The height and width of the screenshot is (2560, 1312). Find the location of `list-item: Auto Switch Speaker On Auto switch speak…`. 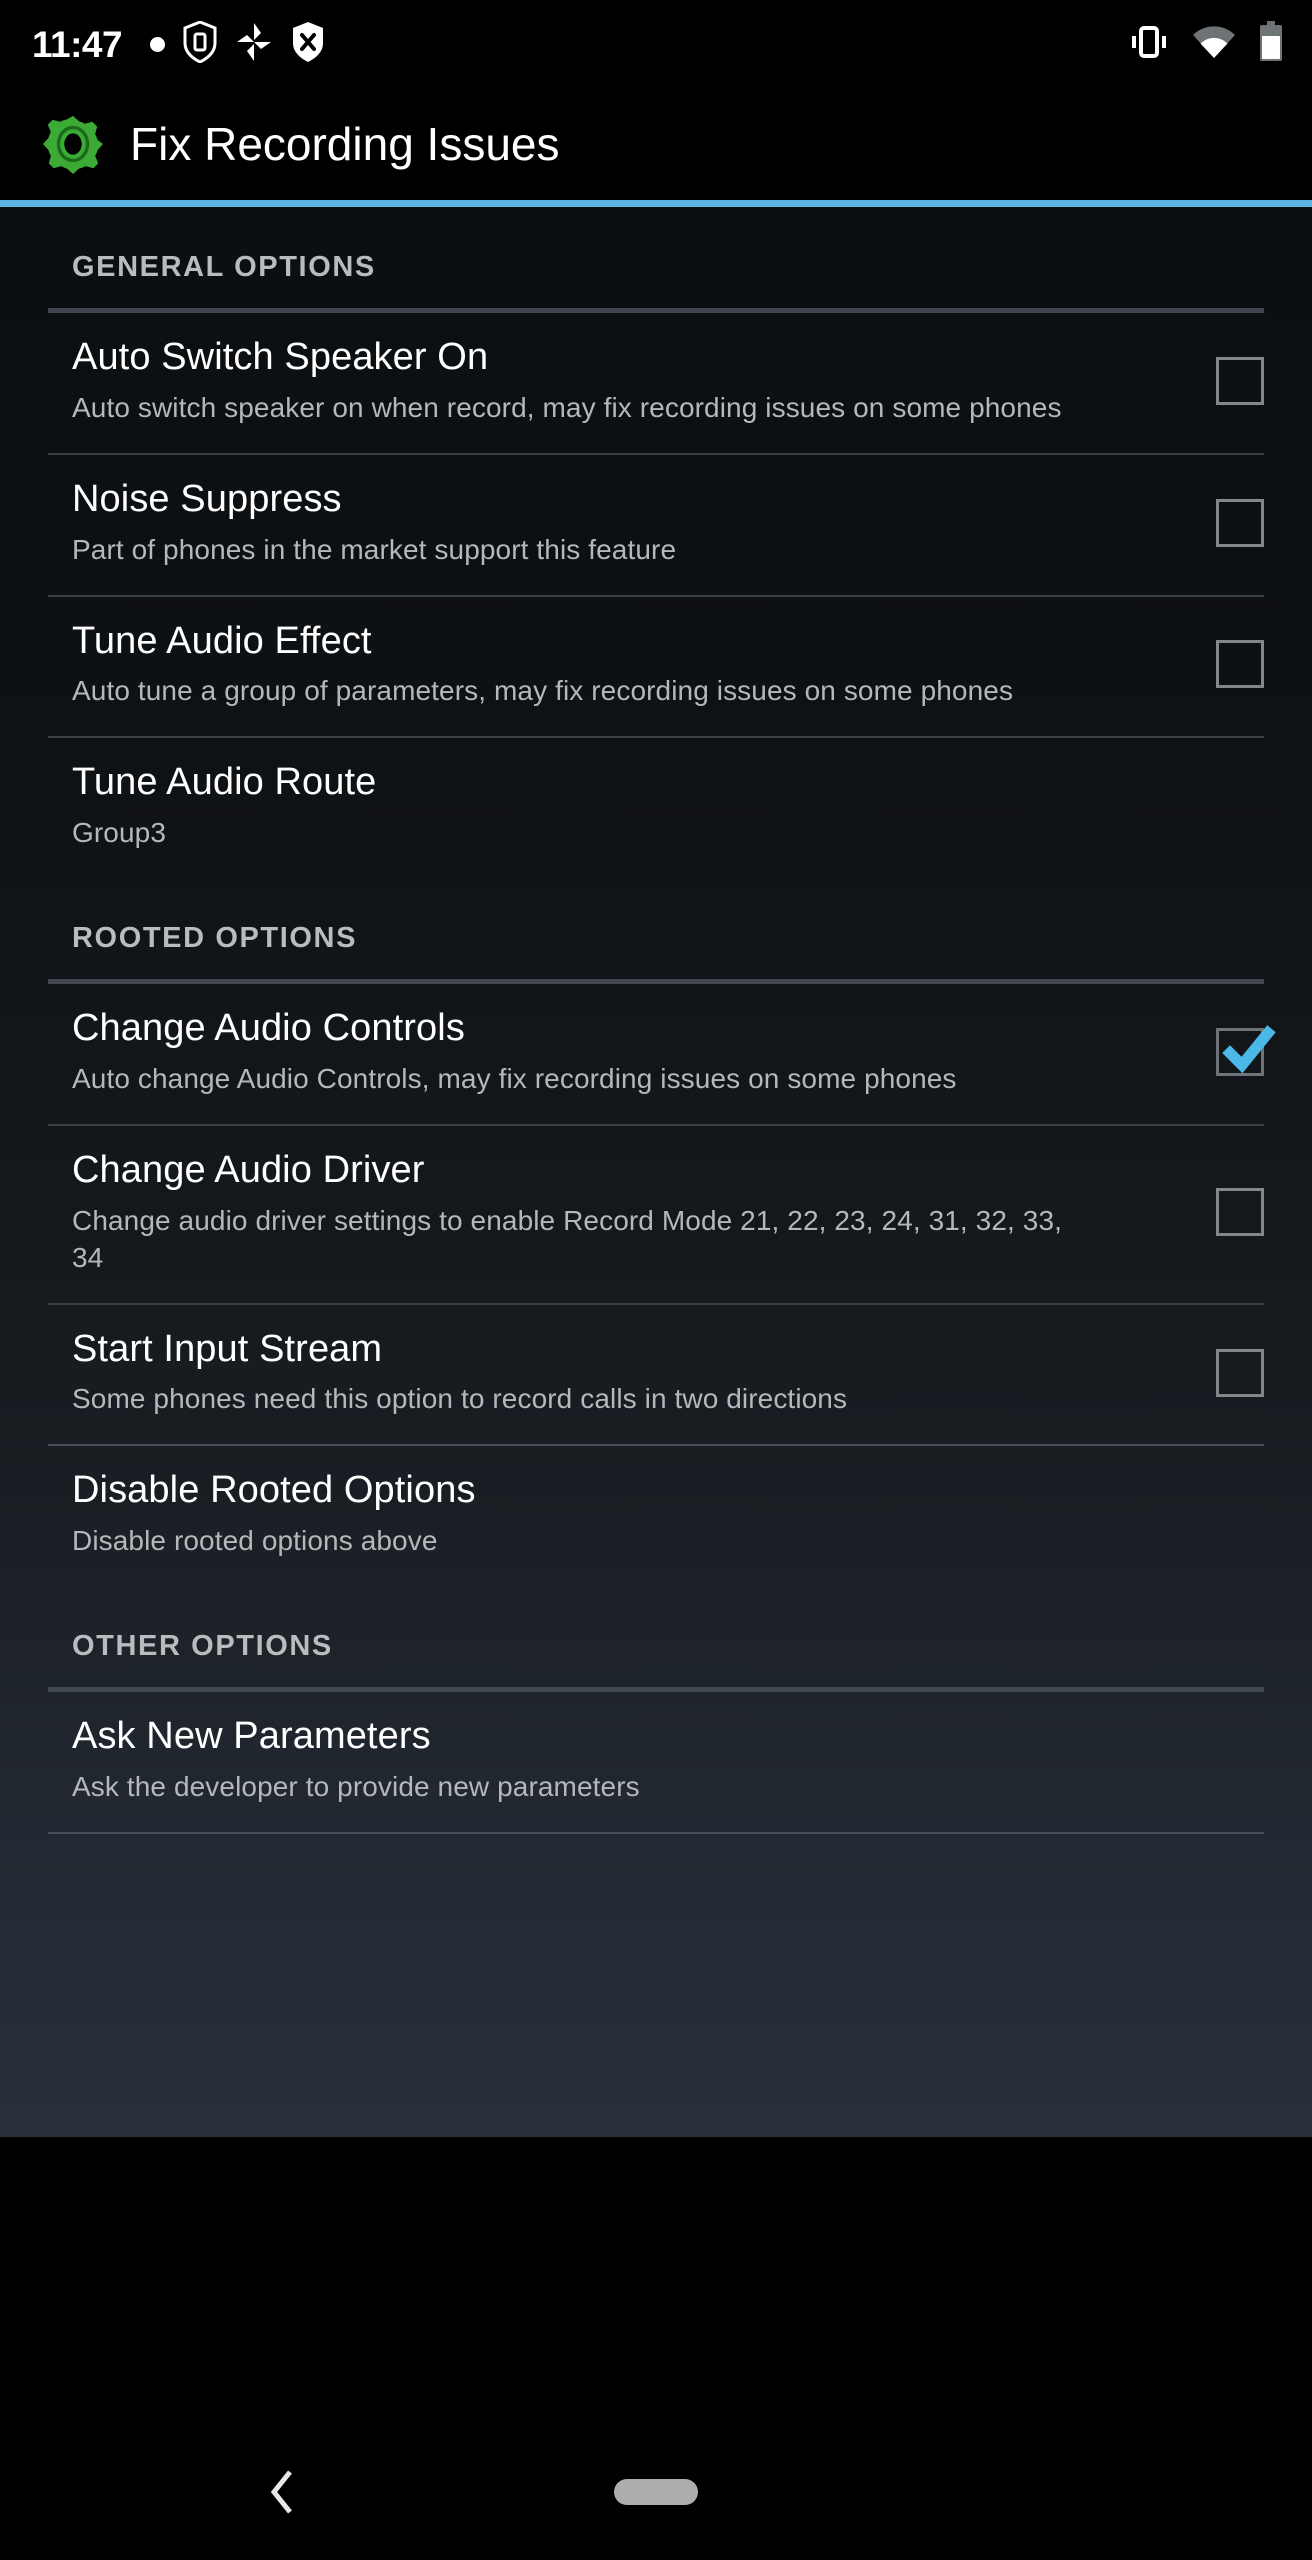

list-item: Auto Switch Speaker On Auto switch speak… is located at coordinates (656, 383).